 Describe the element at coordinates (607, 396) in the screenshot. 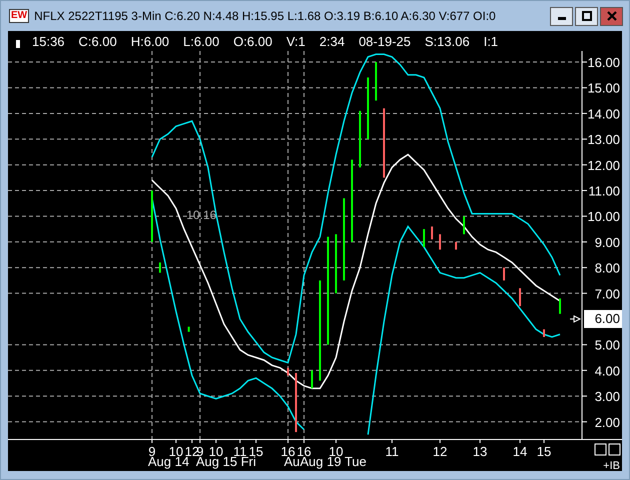

I see `y-axis-label: 3.00` at that location.